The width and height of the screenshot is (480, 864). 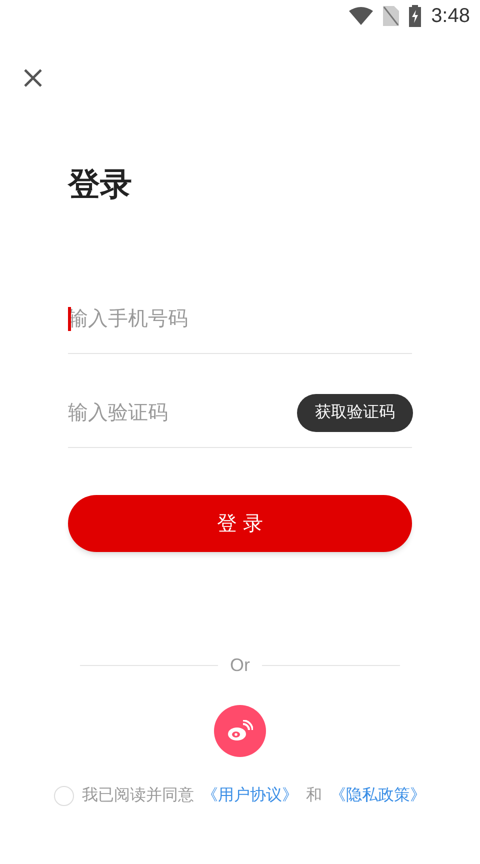 What do you see at coordinates (118, 413) in the screenshot?
I see `code-input-field: 输入验证码` at bounding box center [118, 413].